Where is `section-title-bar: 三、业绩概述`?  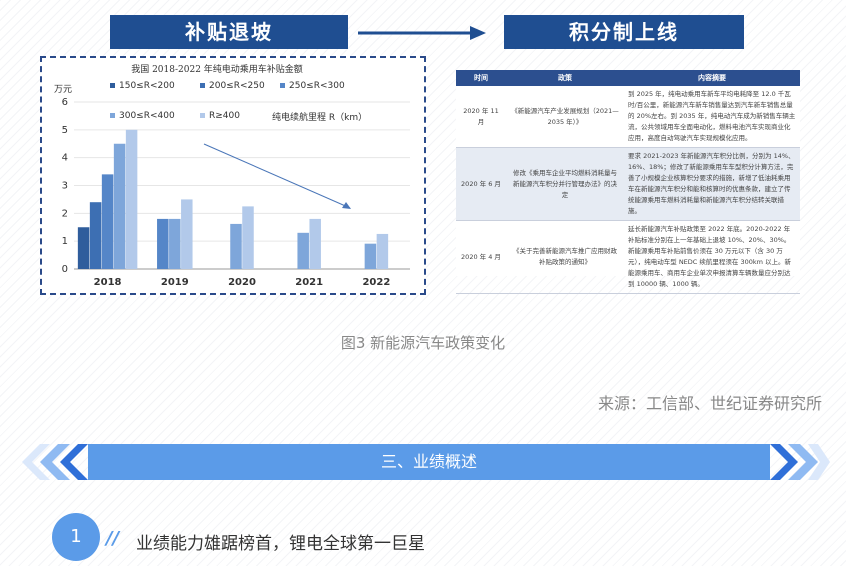
section-title-bar: 三、业绩概述 is located at coordinates (429, 462).